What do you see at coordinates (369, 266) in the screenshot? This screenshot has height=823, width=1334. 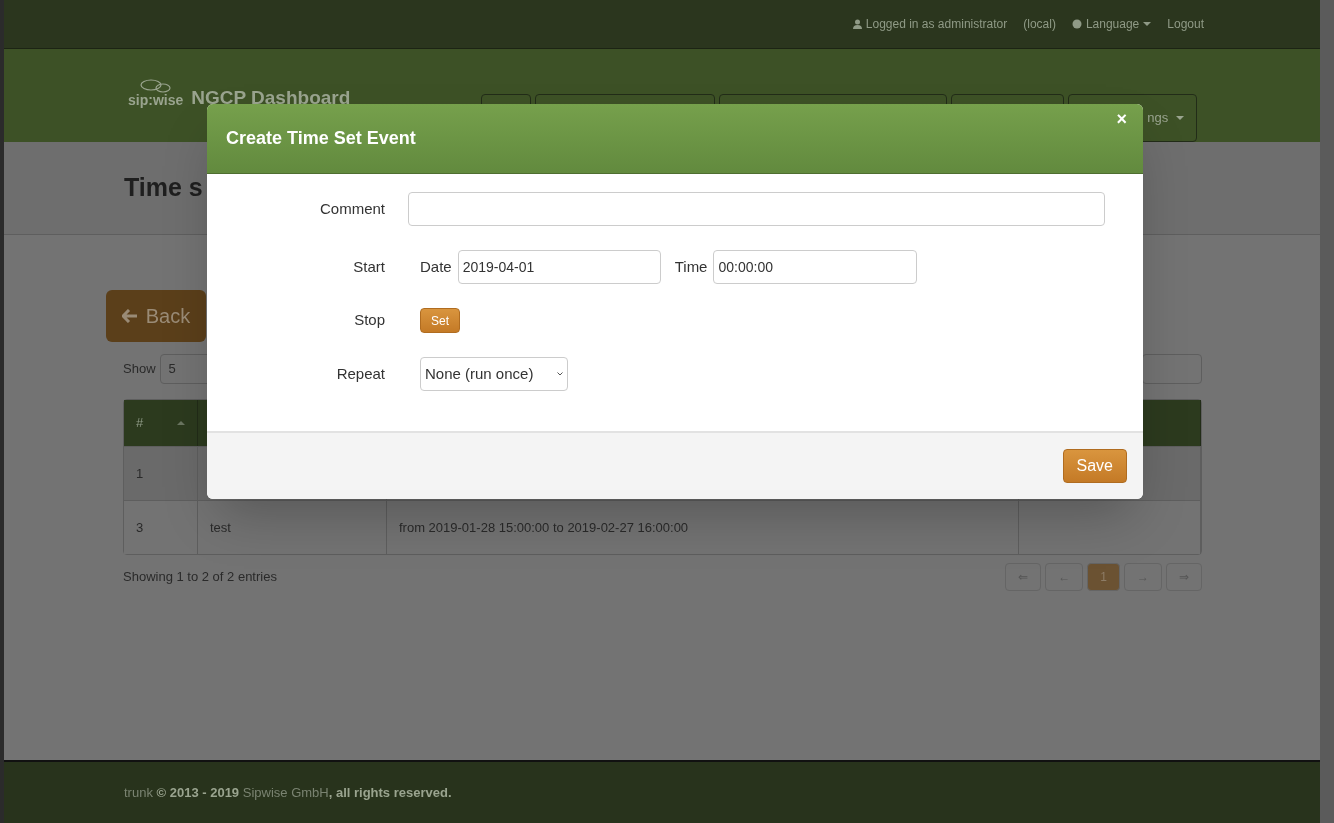 I see `field-label: Start` at bounding box center [369, 266].